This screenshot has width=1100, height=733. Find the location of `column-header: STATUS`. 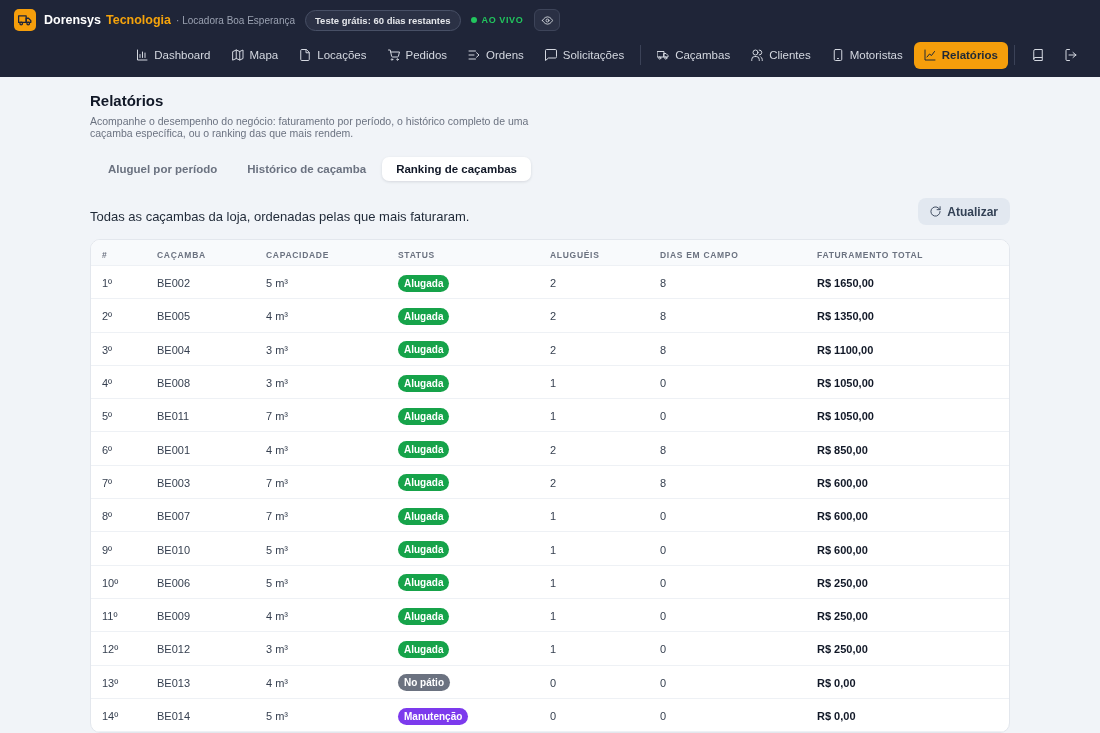

column-header: STATUS is located at coordinates (416, 254).